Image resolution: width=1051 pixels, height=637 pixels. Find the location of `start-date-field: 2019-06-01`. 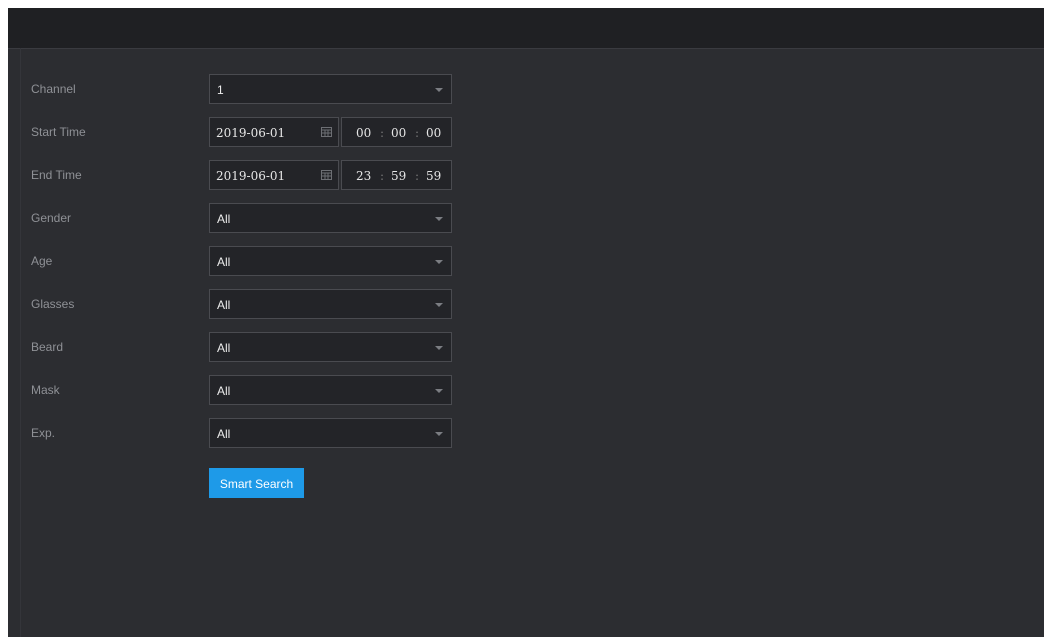

start-date-field: 2019-06-01 is located at coordinates (274, 132).